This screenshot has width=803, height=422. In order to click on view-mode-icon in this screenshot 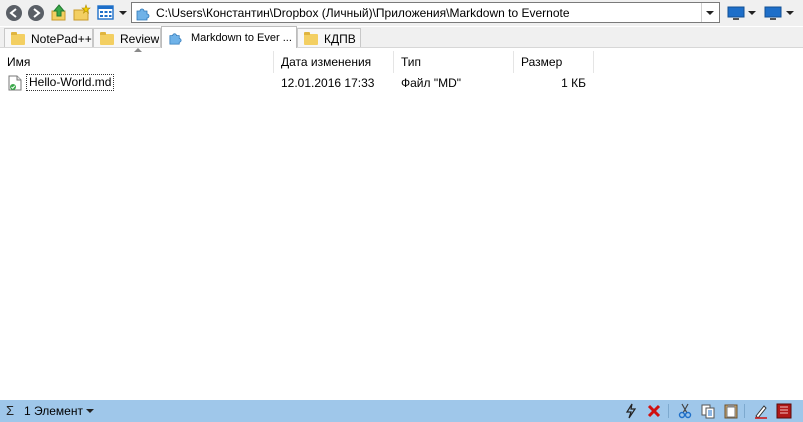, I will do `click(106, 13)`.